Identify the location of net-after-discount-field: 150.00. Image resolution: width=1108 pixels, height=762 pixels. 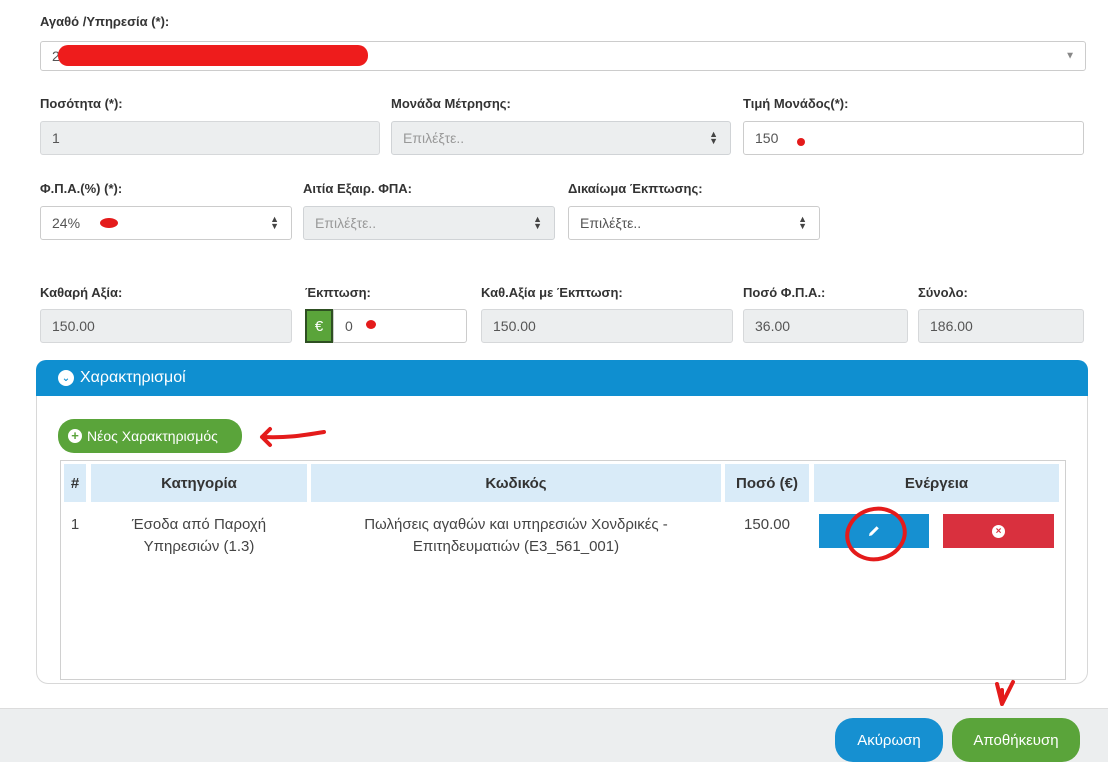
(607, 326).